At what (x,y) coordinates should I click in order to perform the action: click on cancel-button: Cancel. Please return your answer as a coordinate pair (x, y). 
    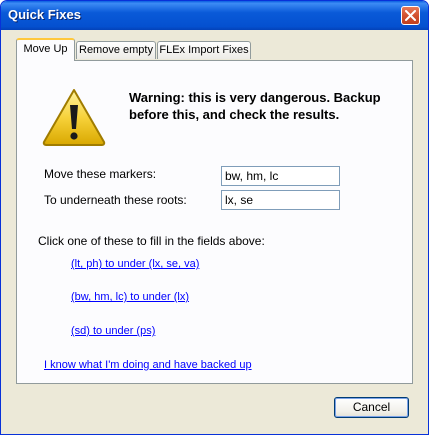
    Looking at the image, I should click on (371, 407).